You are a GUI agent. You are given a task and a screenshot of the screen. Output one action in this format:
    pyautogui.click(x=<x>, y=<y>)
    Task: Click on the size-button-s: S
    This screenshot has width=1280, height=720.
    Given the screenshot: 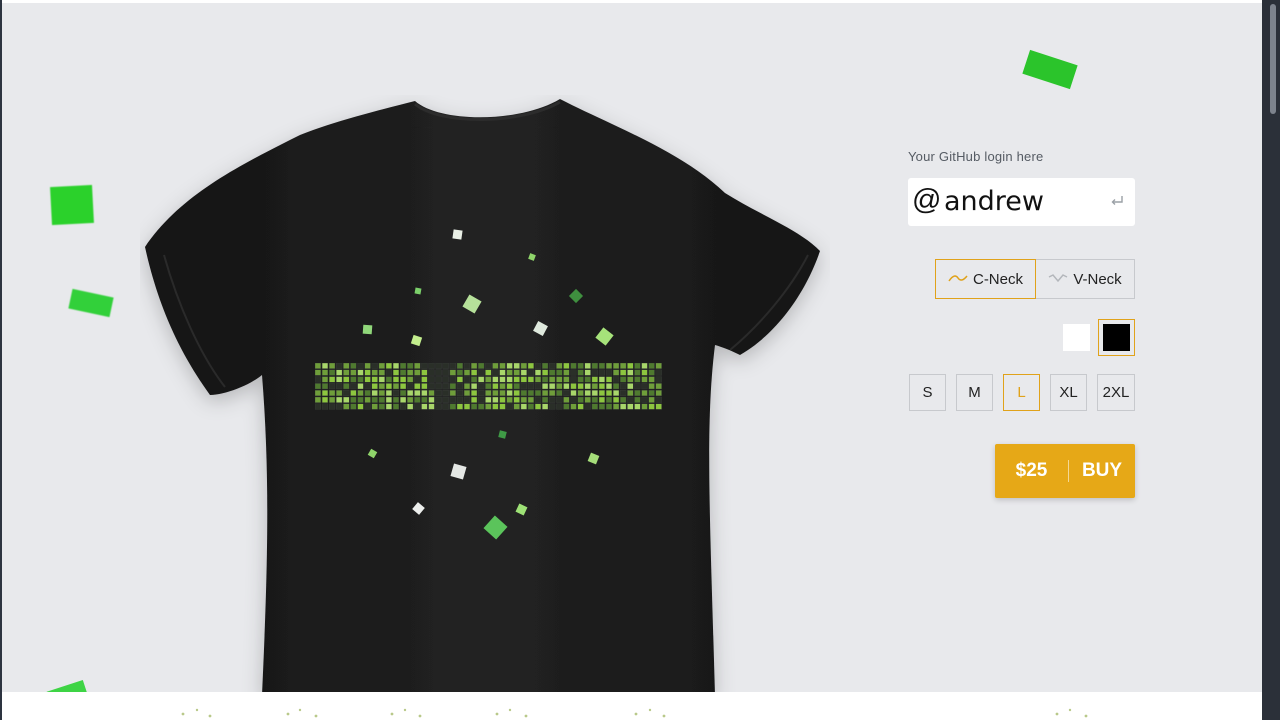 What is the action you would take?
    pyautogui.click(x=927, y=392)
    